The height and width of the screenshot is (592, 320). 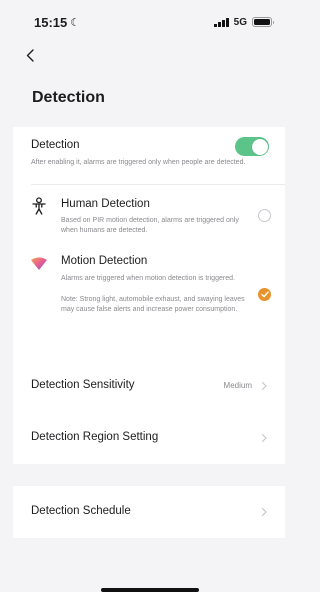 What do you see at coordinates (240, 22) in the screenshot?
I see `network-label: 5G` at bounding box center [240, 22].